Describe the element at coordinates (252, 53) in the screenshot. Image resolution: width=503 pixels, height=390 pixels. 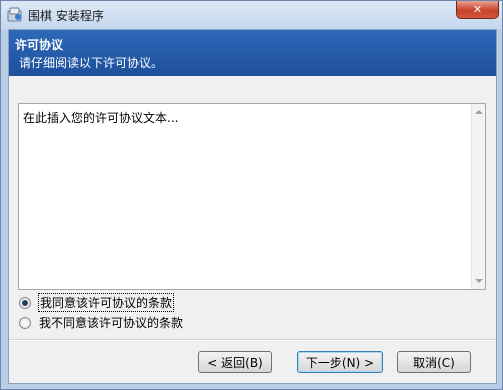
I see `header-banner: 许可协议 请仔细阅读以下许可协议。` at that location.